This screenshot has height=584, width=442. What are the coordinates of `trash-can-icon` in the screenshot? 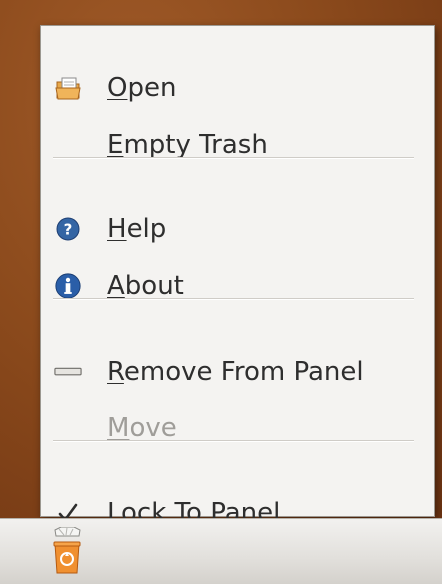 It's located at (67, 552).